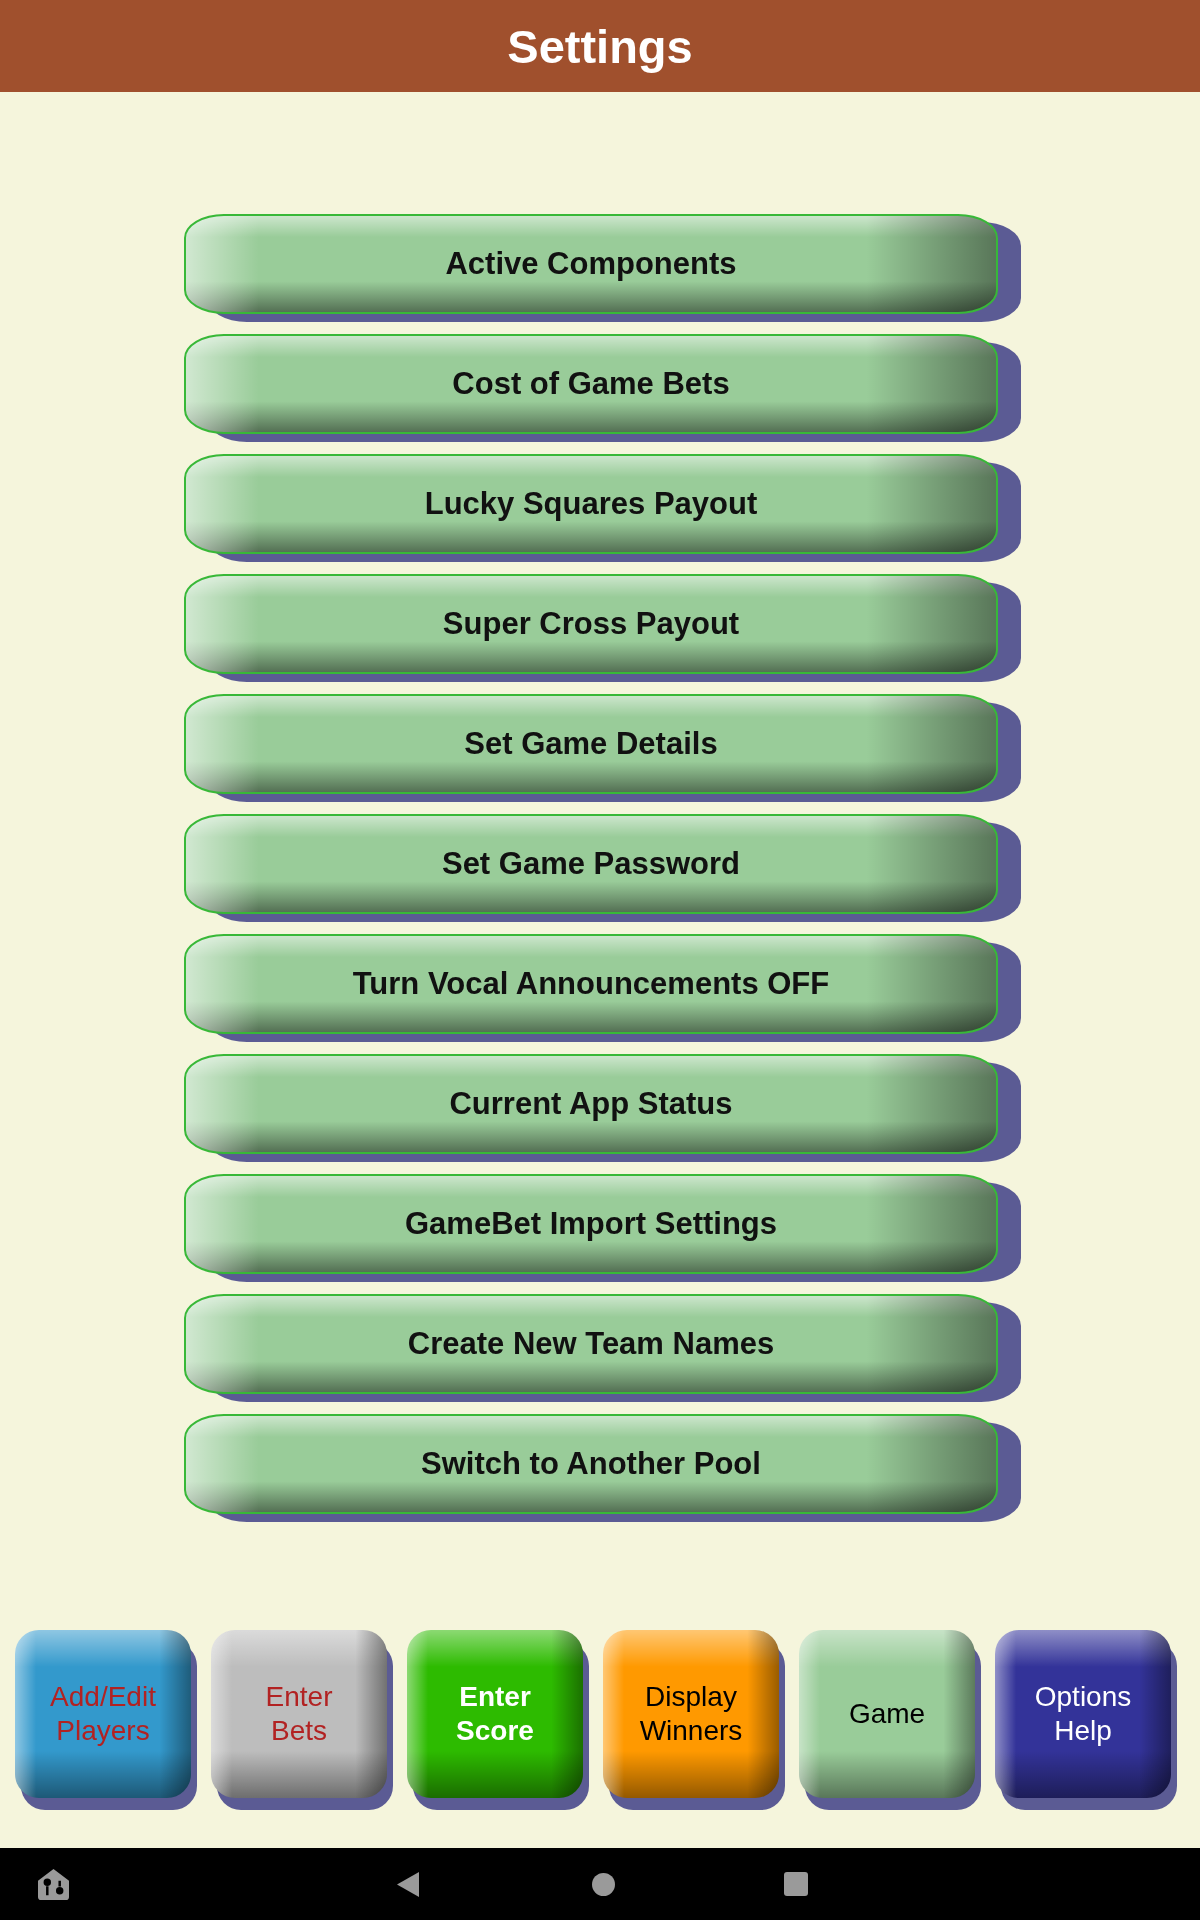  Describe the element at coordinates (600, 46) in the screenshot. I see `page-title: Settings` at that location.